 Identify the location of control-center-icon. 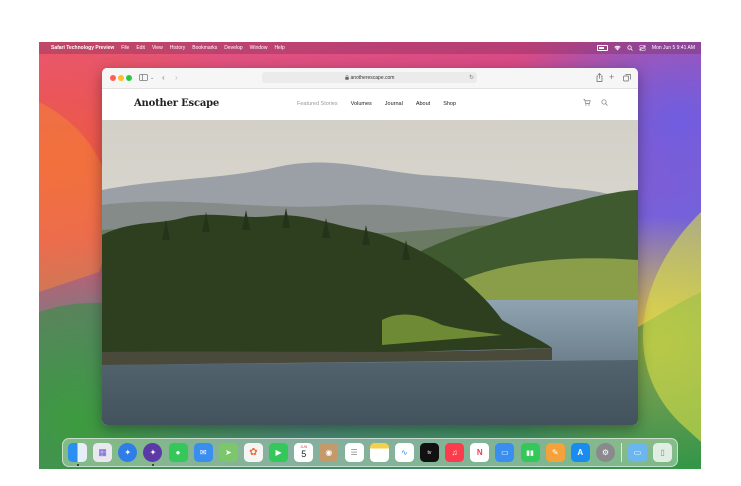
(642, 48).